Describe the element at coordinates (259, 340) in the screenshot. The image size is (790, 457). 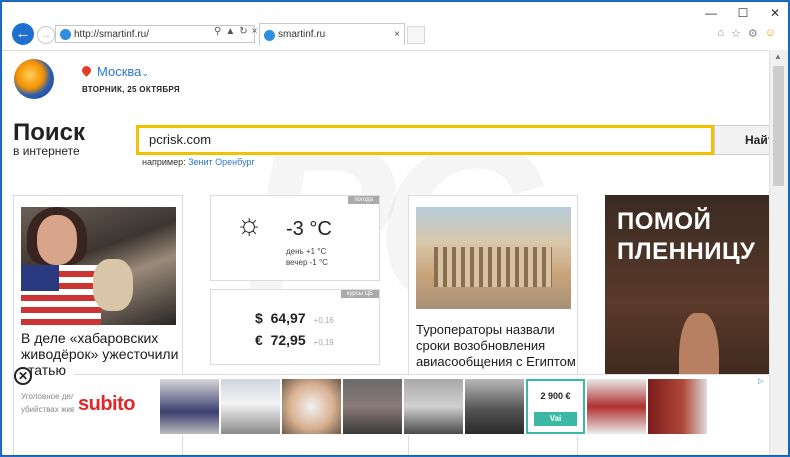
I see `euro-icon: €` at that location.